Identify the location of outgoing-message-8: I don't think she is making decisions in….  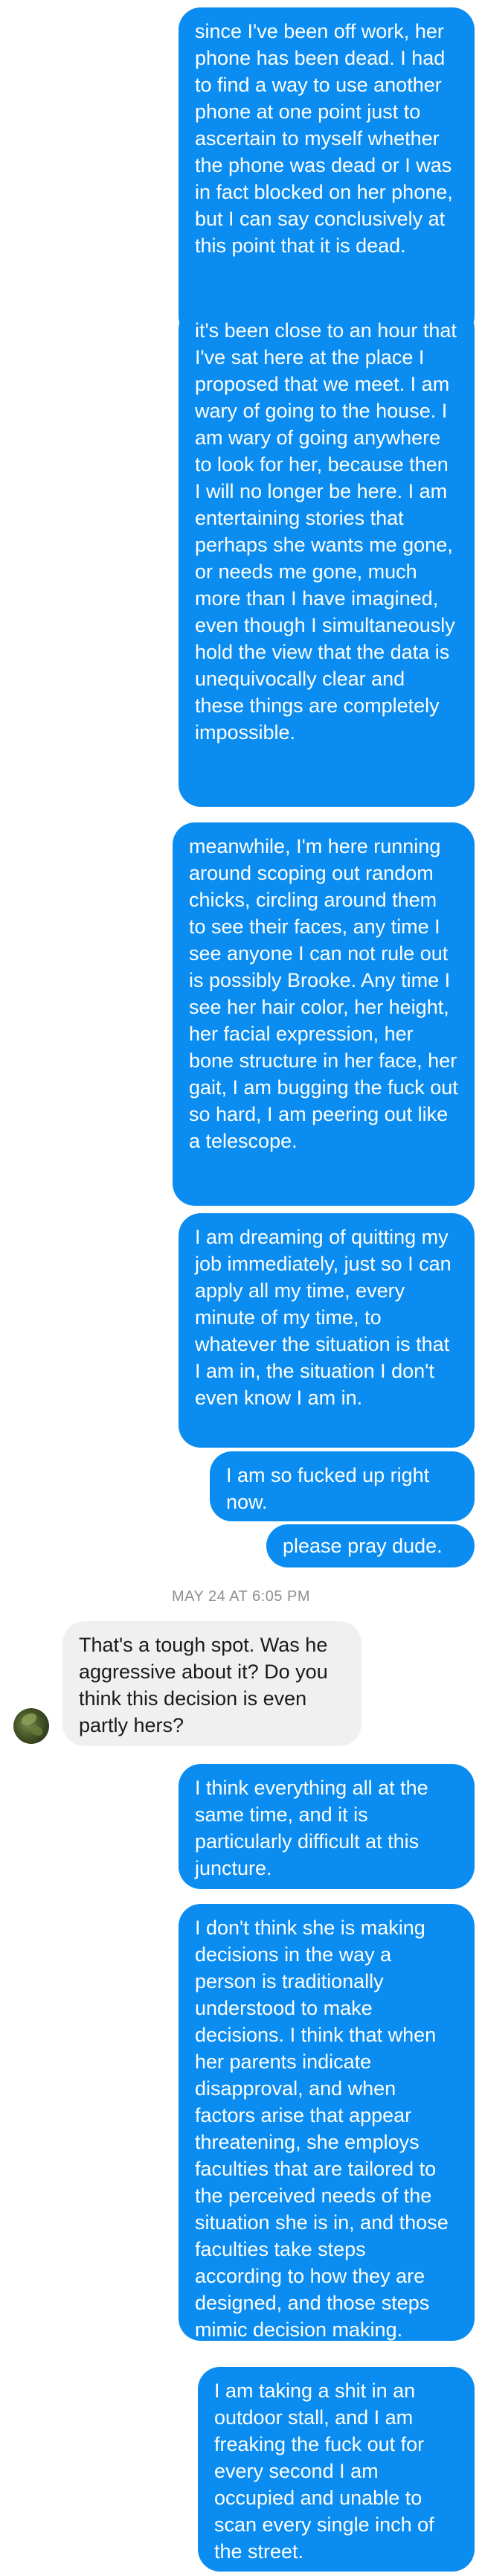
(327, 2122).